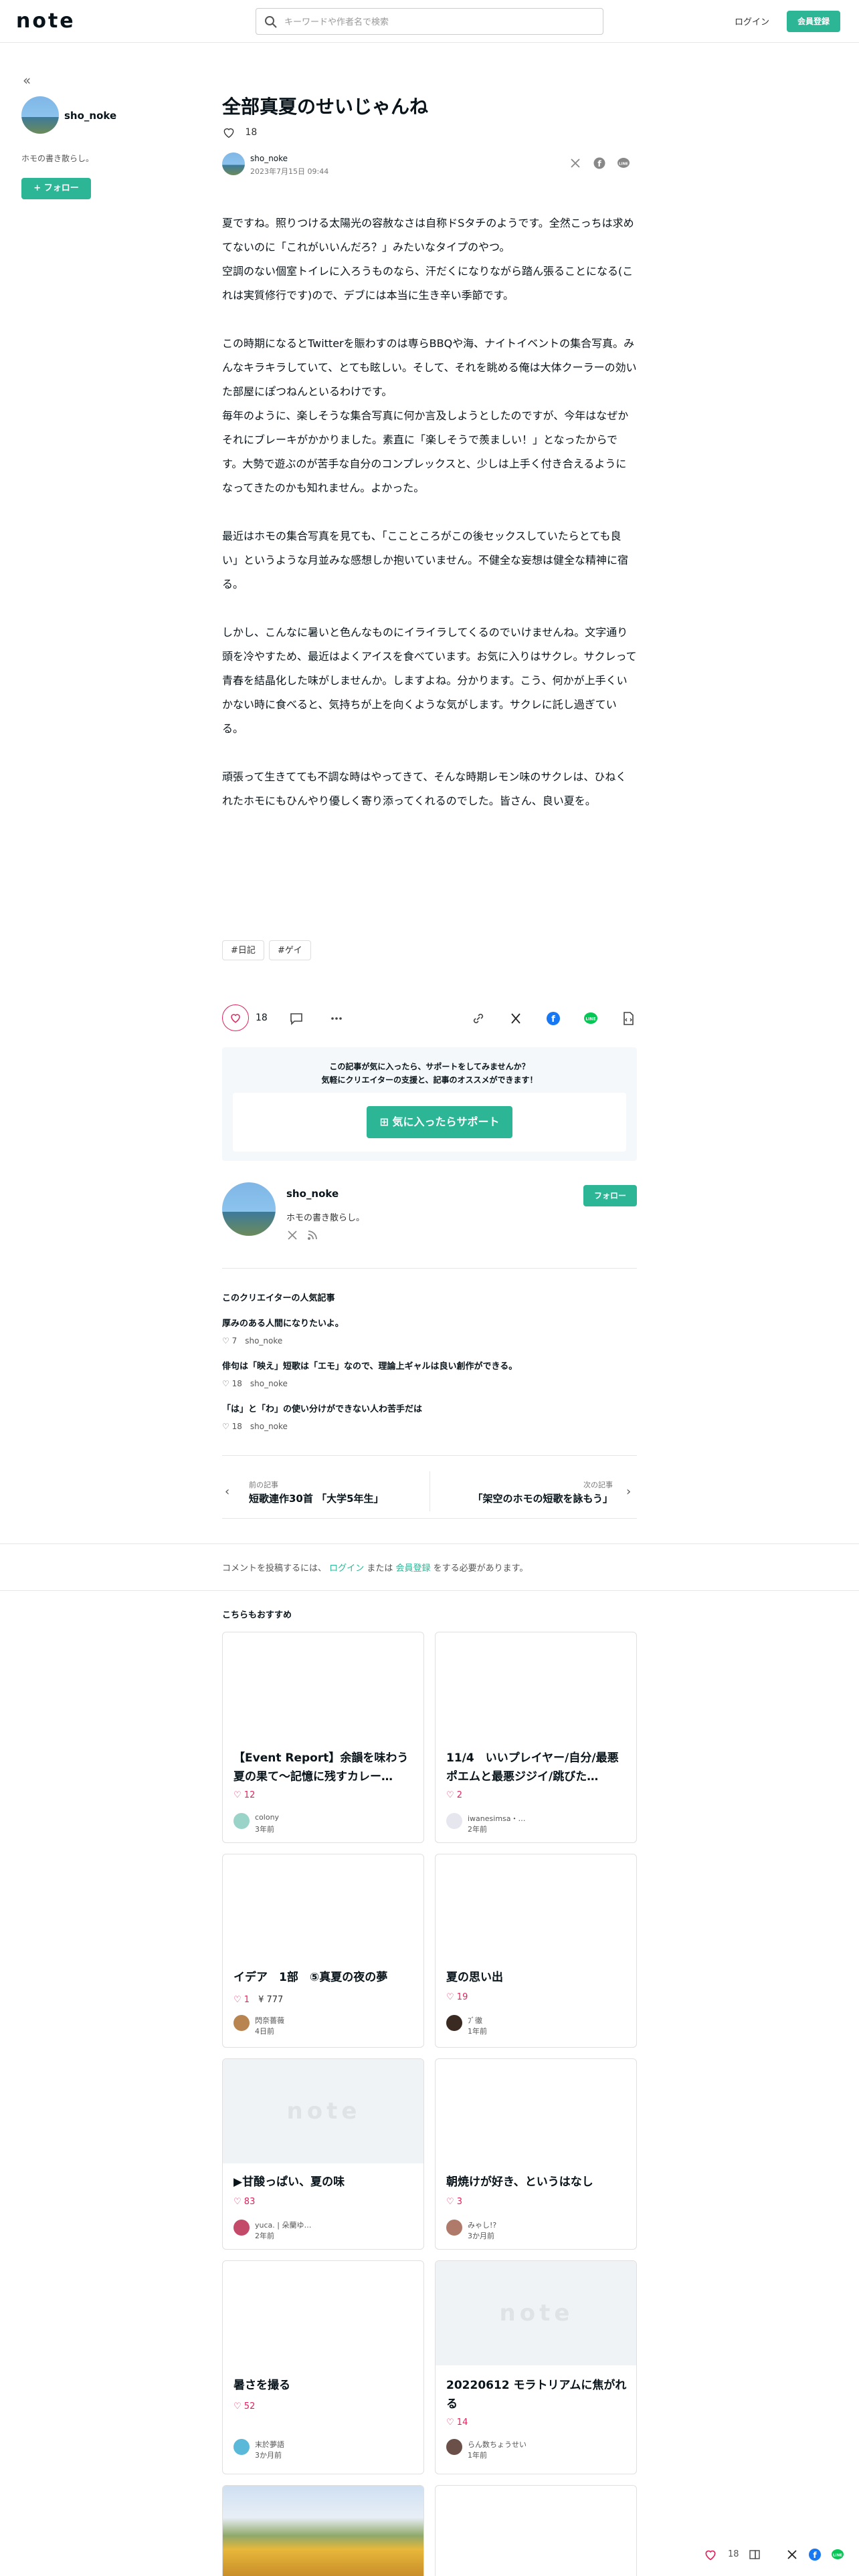 The width and height of the screenshot is (859, 2576). What do you see at coordinates (519, 2182) in the screenshot?
I see `card-title: 朝焼けが好き、というはなし` at bounding box center [519, 2182].